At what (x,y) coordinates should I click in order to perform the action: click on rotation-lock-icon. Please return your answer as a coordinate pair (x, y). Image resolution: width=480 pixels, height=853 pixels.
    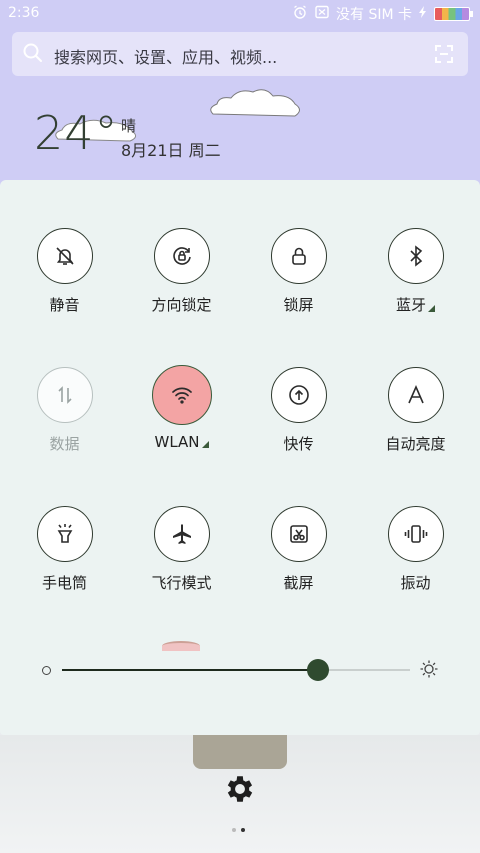
    Looking at the image, I should click on (181, 256).